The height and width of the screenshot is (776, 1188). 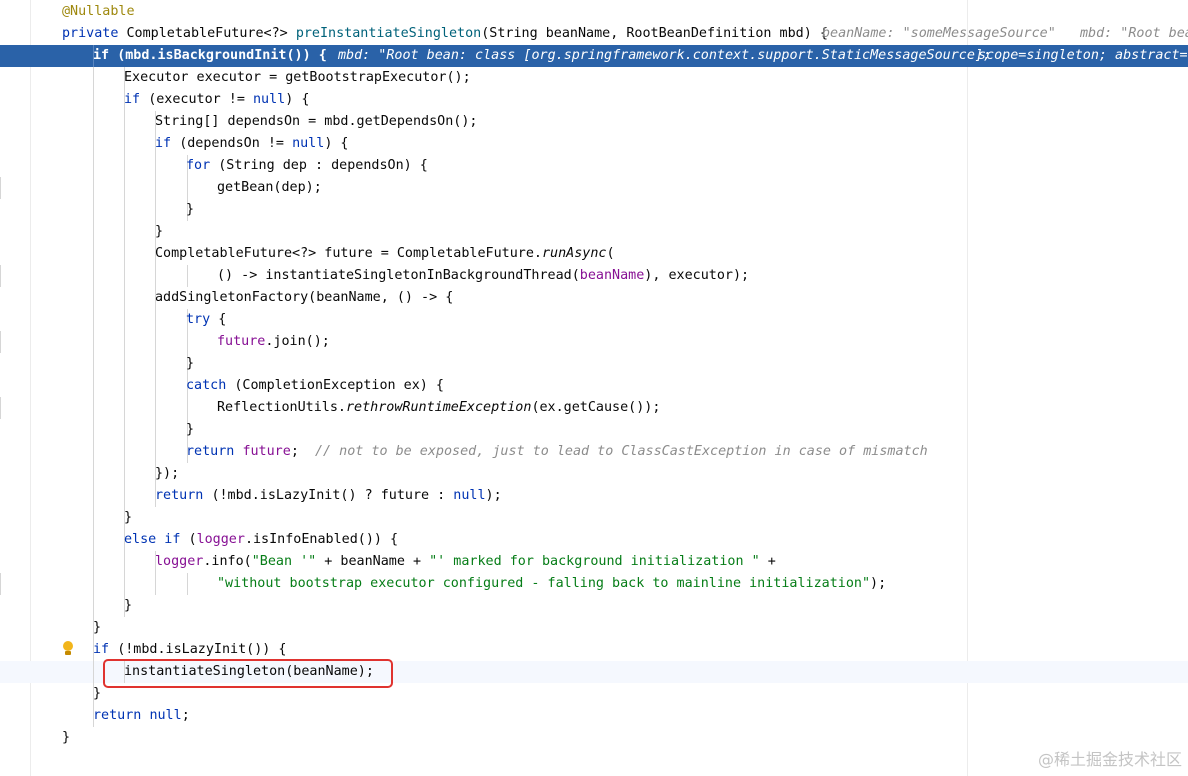 I want to click on code-line: });, so click(x=594, y=474).